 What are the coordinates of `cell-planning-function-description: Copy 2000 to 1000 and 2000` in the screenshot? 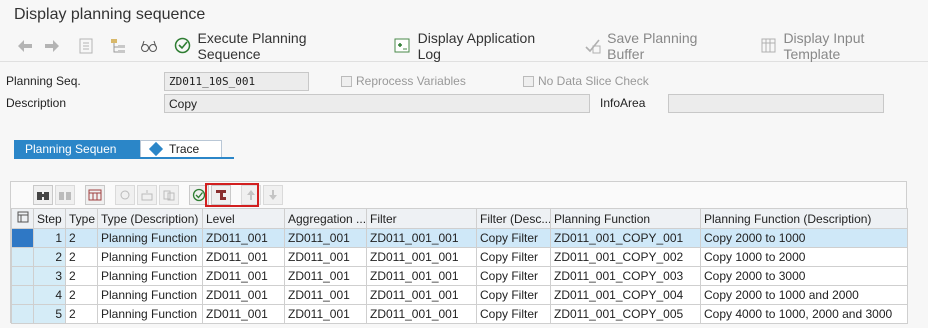 It's located at (804, 295).